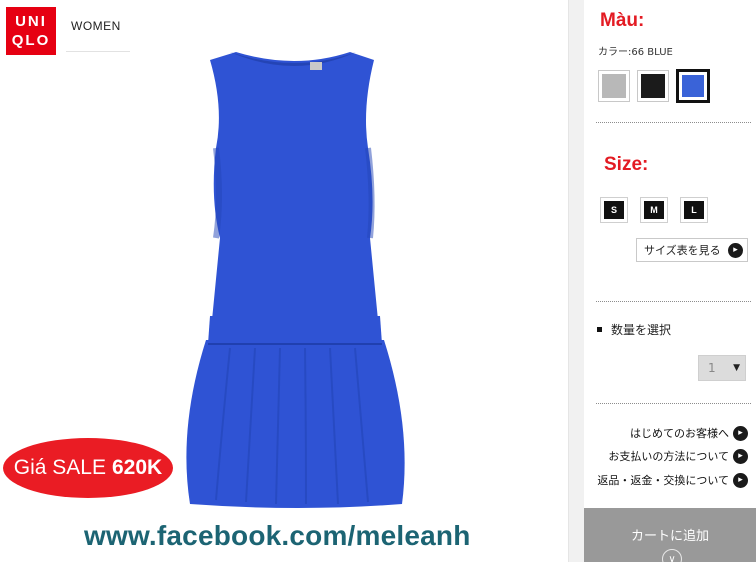 This screenshot has height=562, width=756. I want to click on help-link-label: 返品・返金・交換について, so click(663, 480).